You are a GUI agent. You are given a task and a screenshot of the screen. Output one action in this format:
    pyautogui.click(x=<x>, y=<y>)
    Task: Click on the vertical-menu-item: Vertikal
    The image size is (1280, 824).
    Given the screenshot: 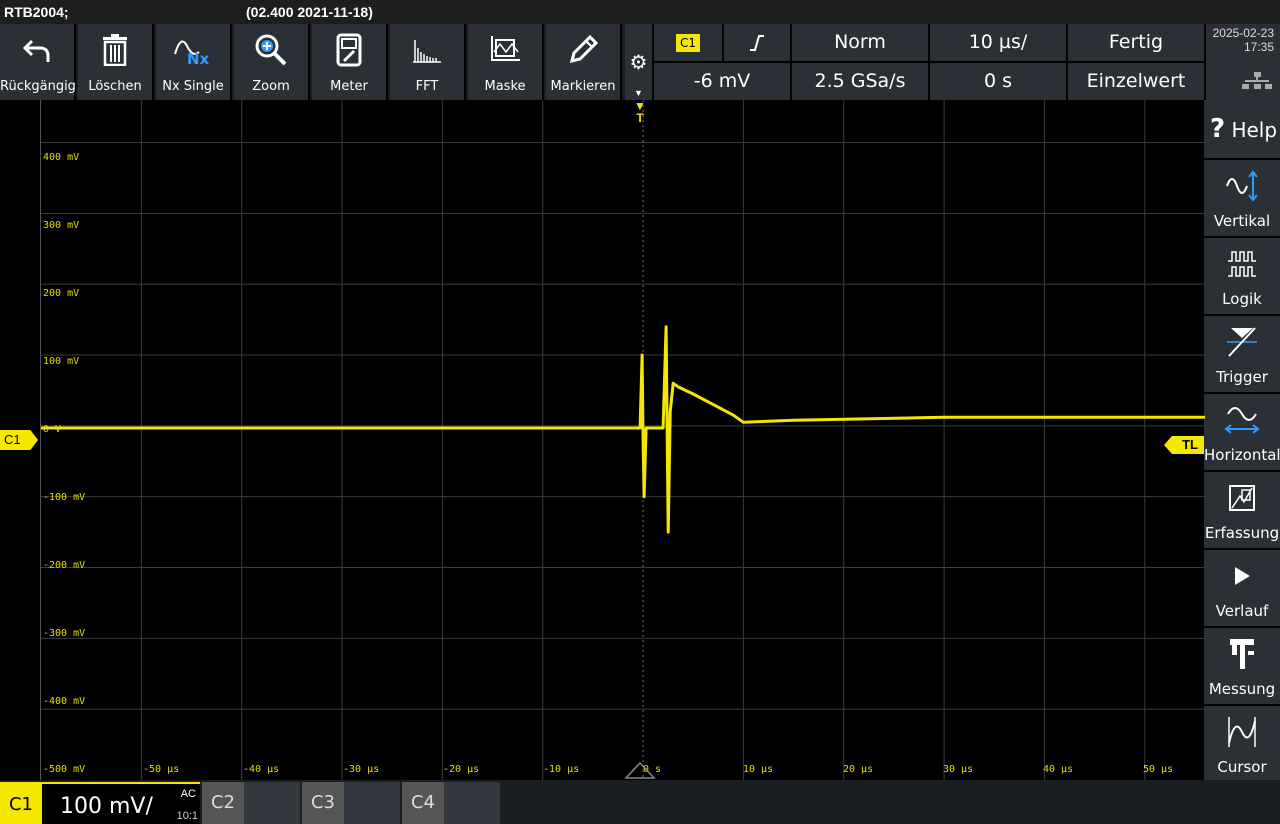 What is the action you would take?
    pyautogui.click(x=1242, y=198)
    